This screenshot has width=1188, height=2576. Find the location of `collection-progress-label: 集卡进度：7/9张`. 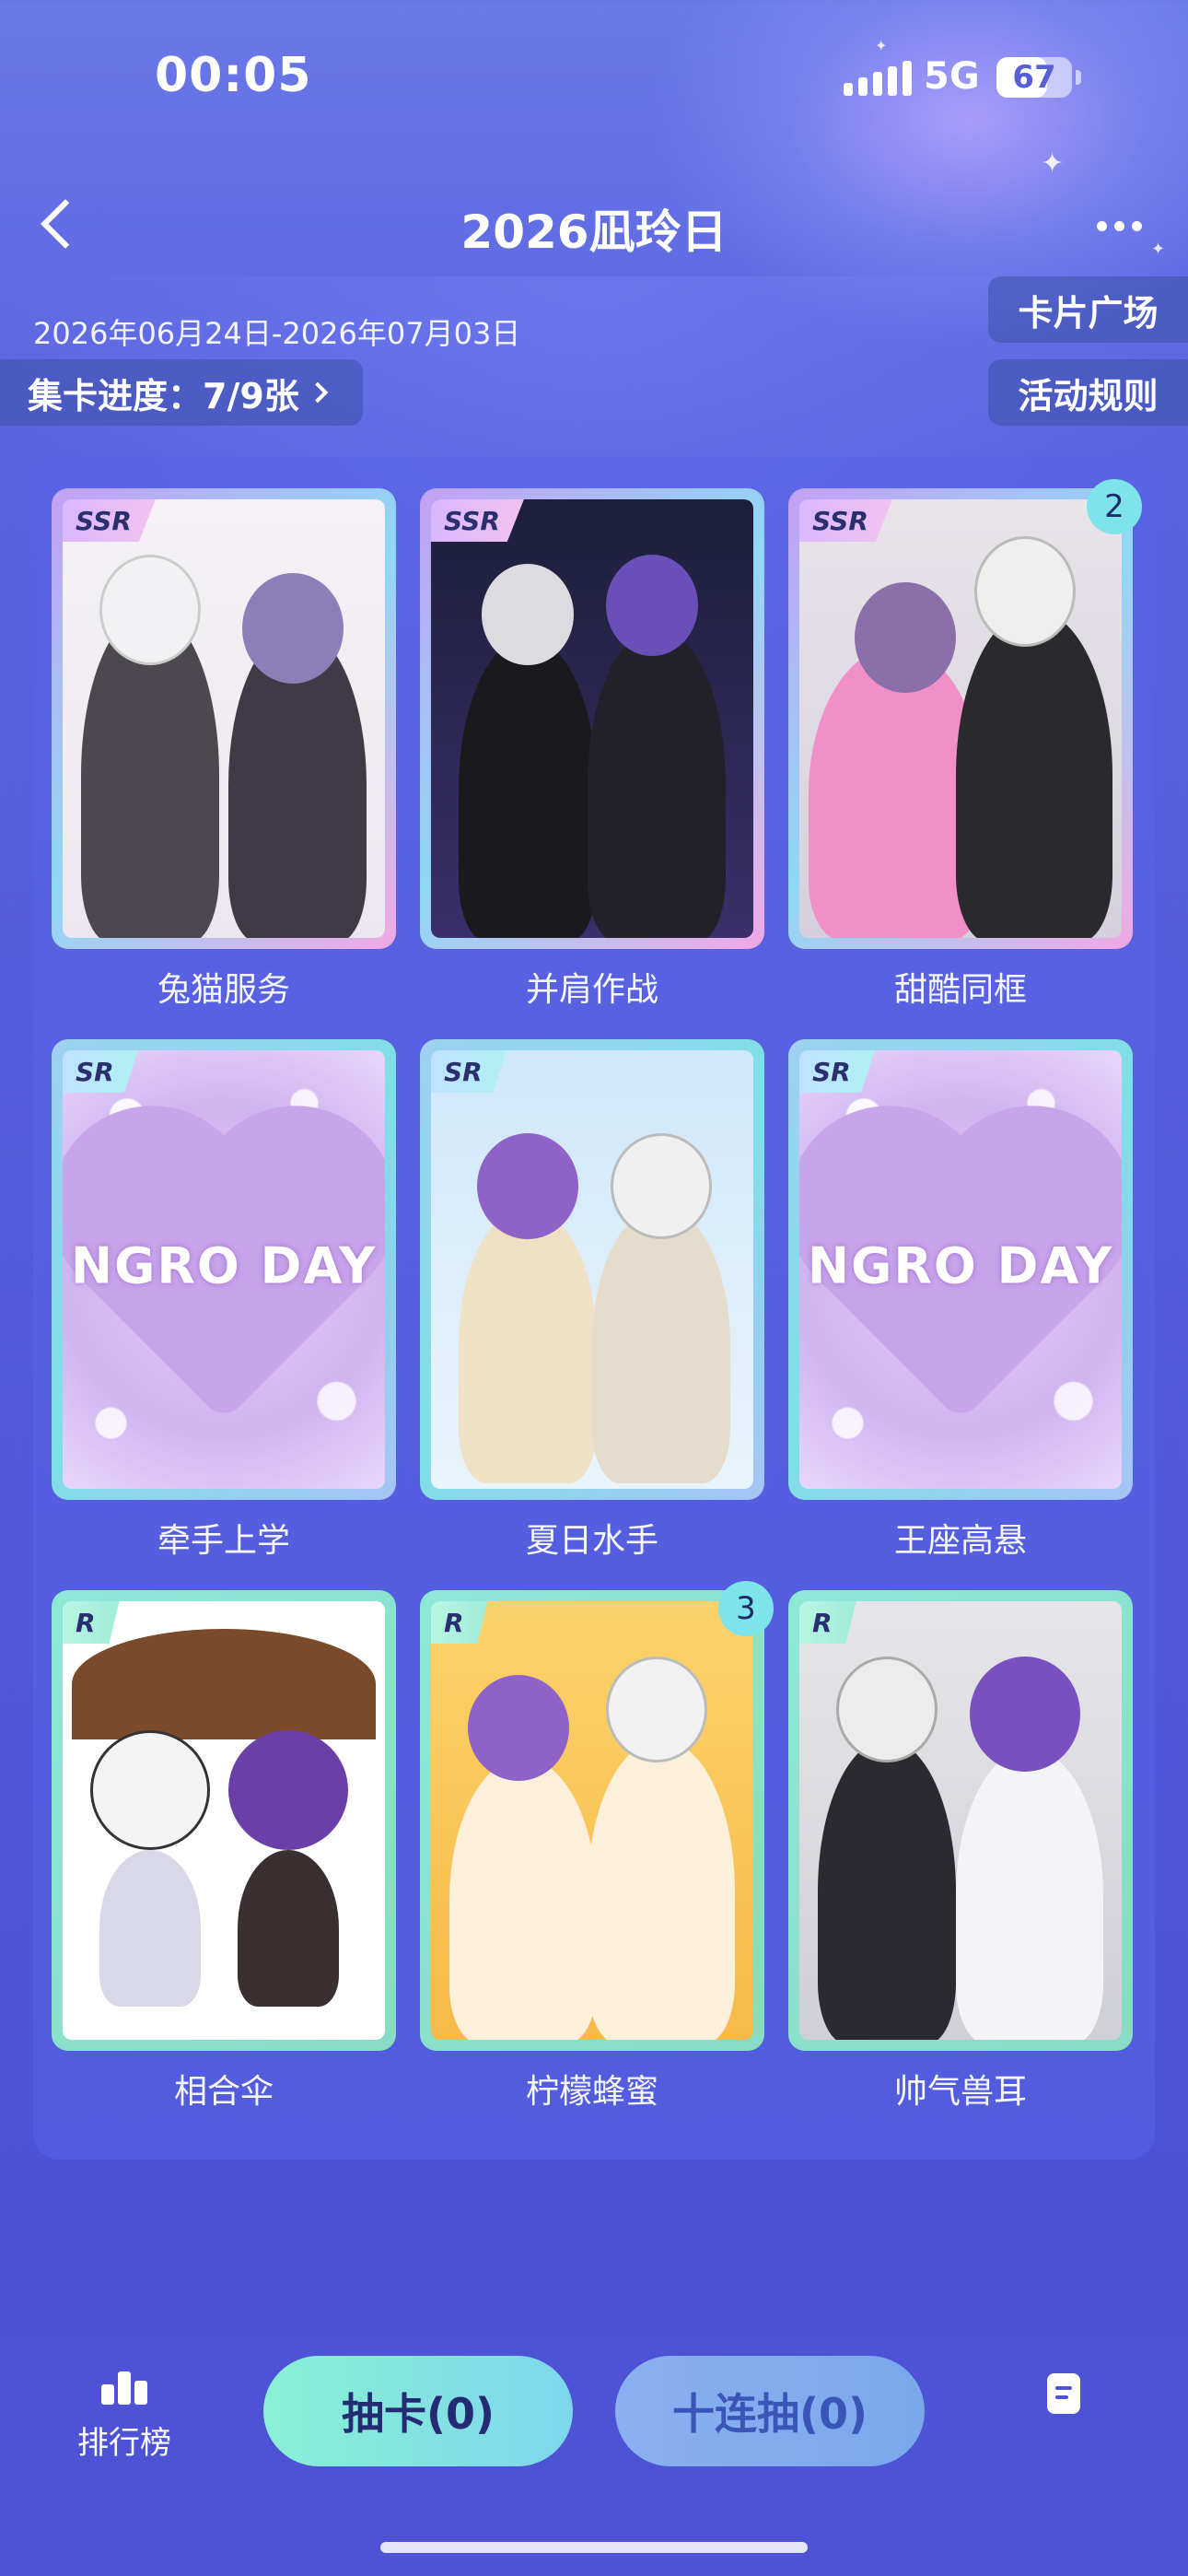

collection-progress-label: 集卡进度：7/9张 is located at coordinates (163, 395).